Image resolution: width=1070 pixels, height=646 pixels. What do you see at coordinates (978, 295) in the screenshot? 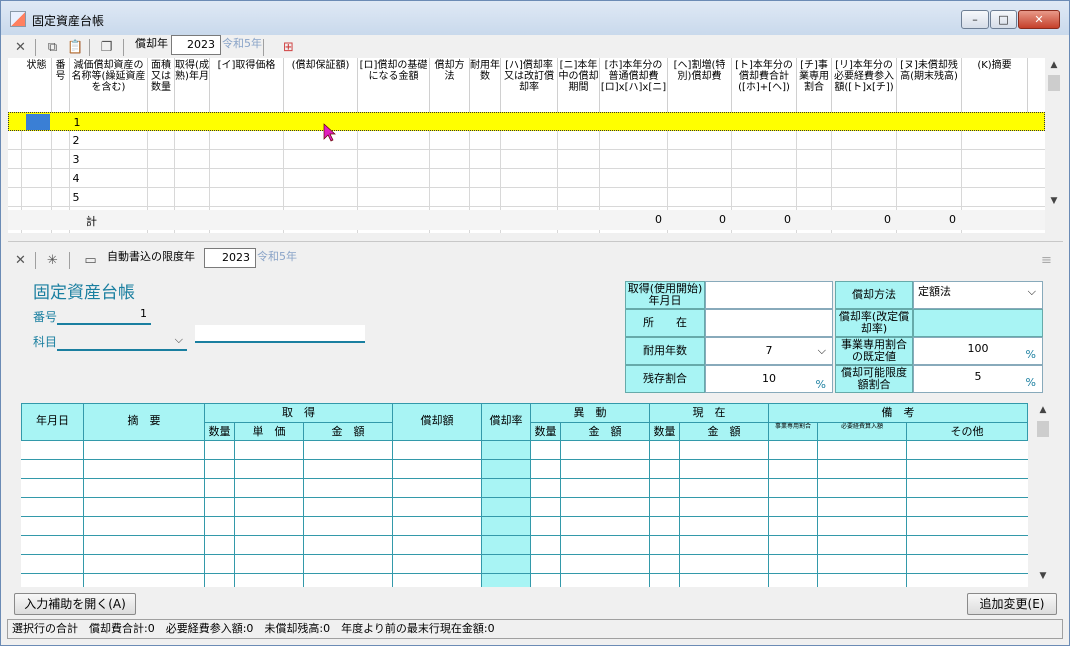
I see `method-select: 定額法 ⌵` at bounding box center [978, 295].